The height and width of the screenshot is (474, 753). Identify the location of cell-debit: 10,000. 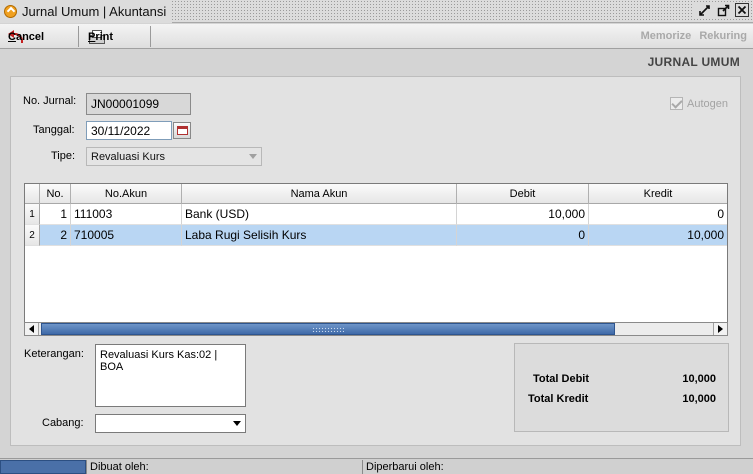
(523, 214).